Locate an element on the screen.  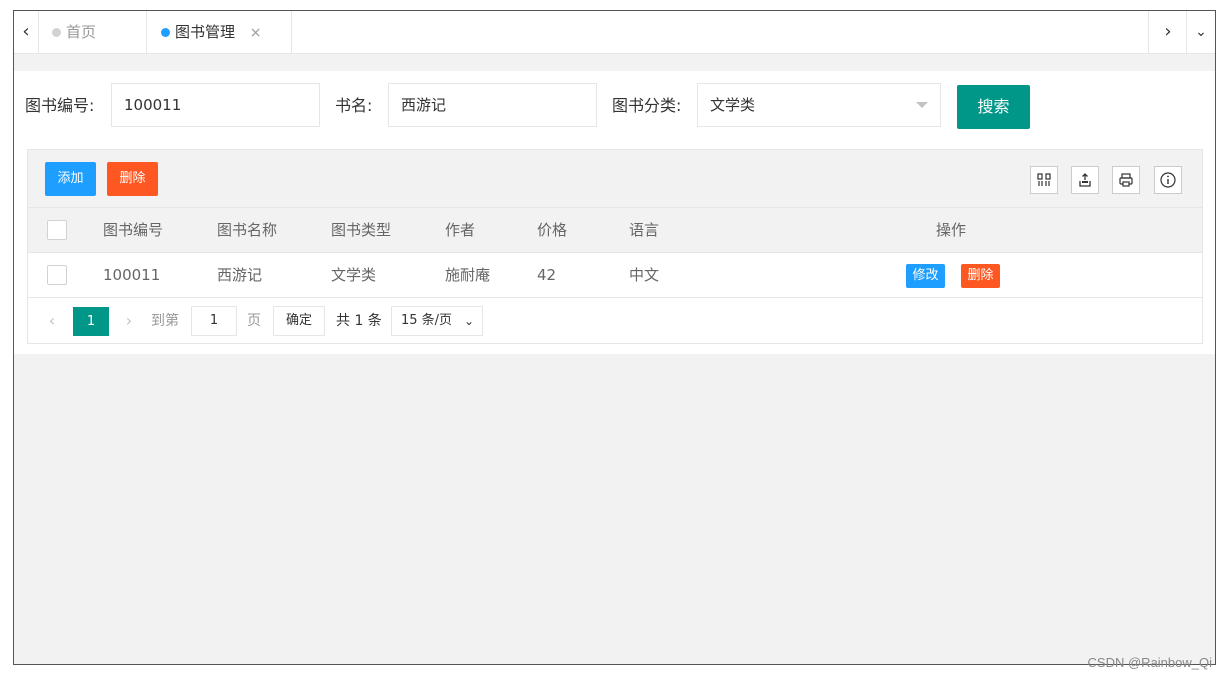
header-book-name: 图书名称 is located at coordinates (247, 230).